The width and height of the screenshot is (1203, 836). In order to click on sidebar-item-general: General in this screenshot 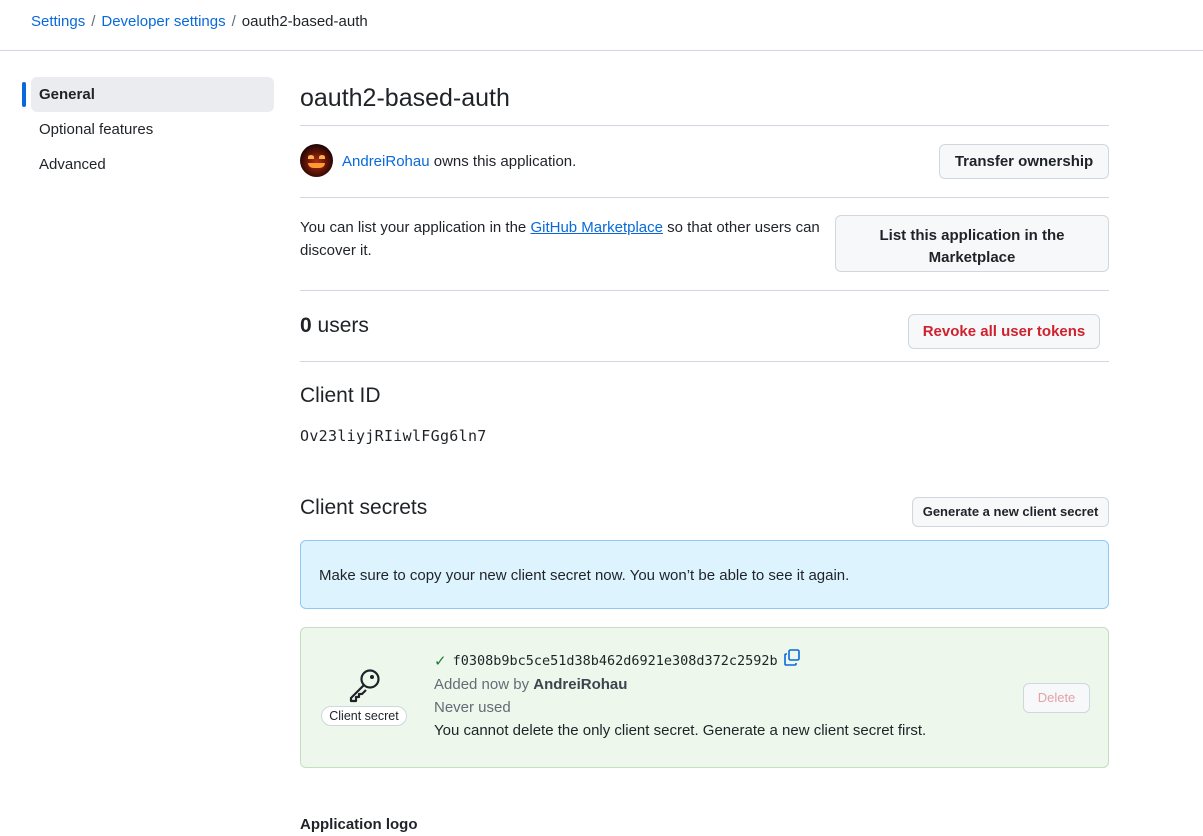, I will do `click(148, 94)`.